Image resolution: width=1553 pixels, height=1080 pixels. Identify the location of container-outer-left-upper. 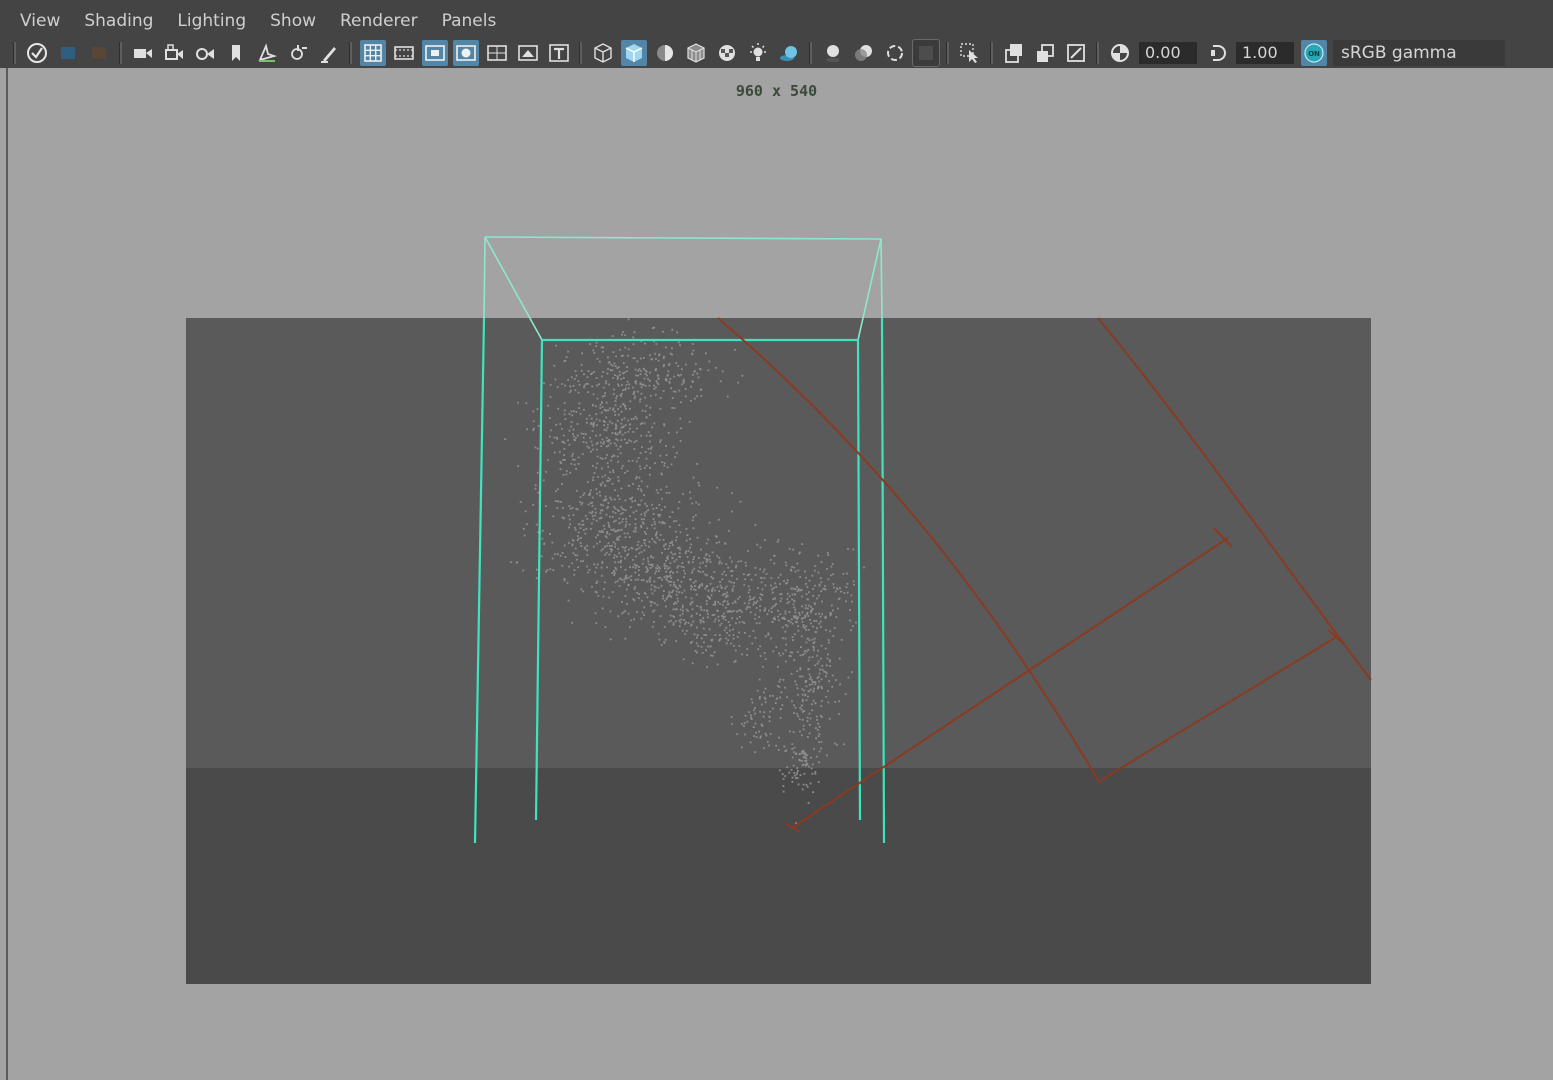
(484, 277).